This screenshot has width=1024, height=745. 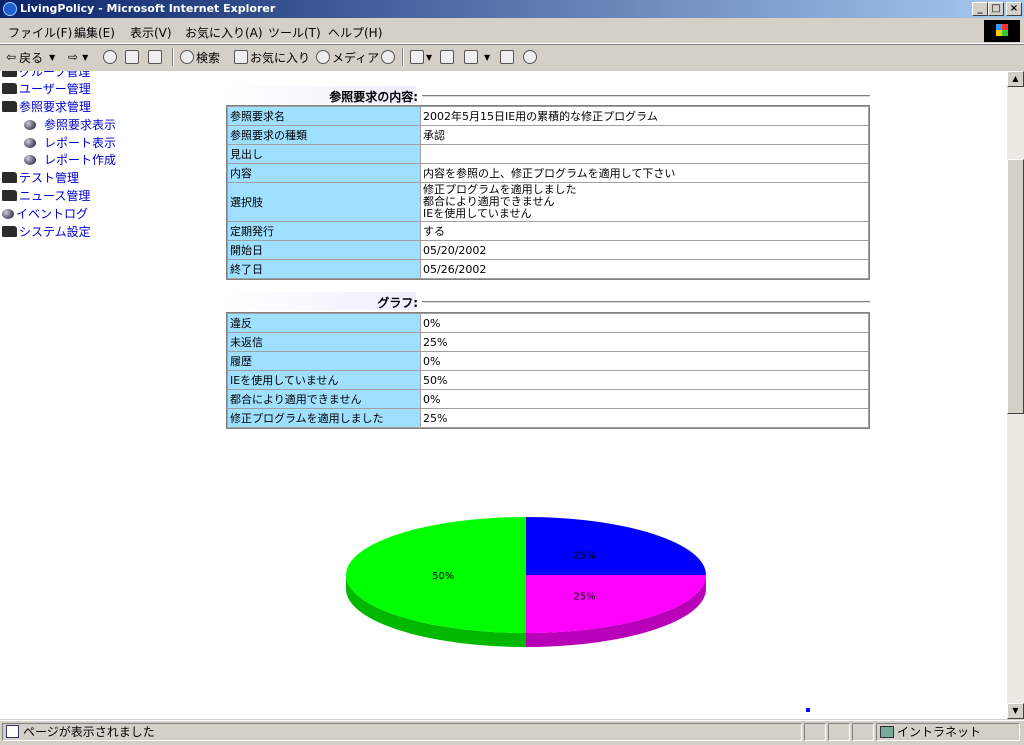 What do you see at coordinates (477, 57) in the screenshot?
I see `edit-button: ▼` at bounding box center [477, 57].